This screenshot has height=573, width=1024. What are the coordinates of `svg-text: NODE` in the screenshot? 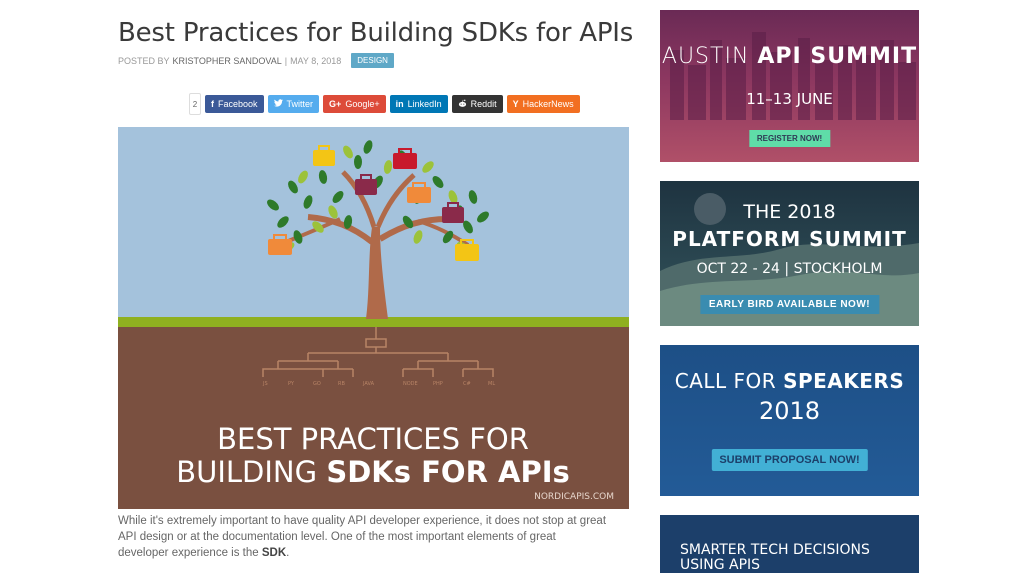 It's located at (410, 384).